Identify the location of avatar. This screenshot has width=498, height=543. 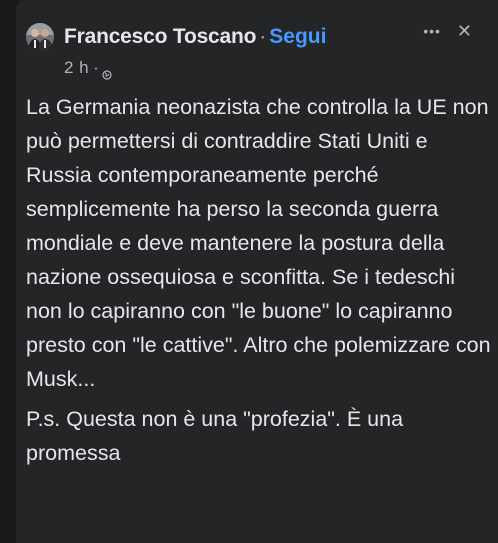
(40, 37).